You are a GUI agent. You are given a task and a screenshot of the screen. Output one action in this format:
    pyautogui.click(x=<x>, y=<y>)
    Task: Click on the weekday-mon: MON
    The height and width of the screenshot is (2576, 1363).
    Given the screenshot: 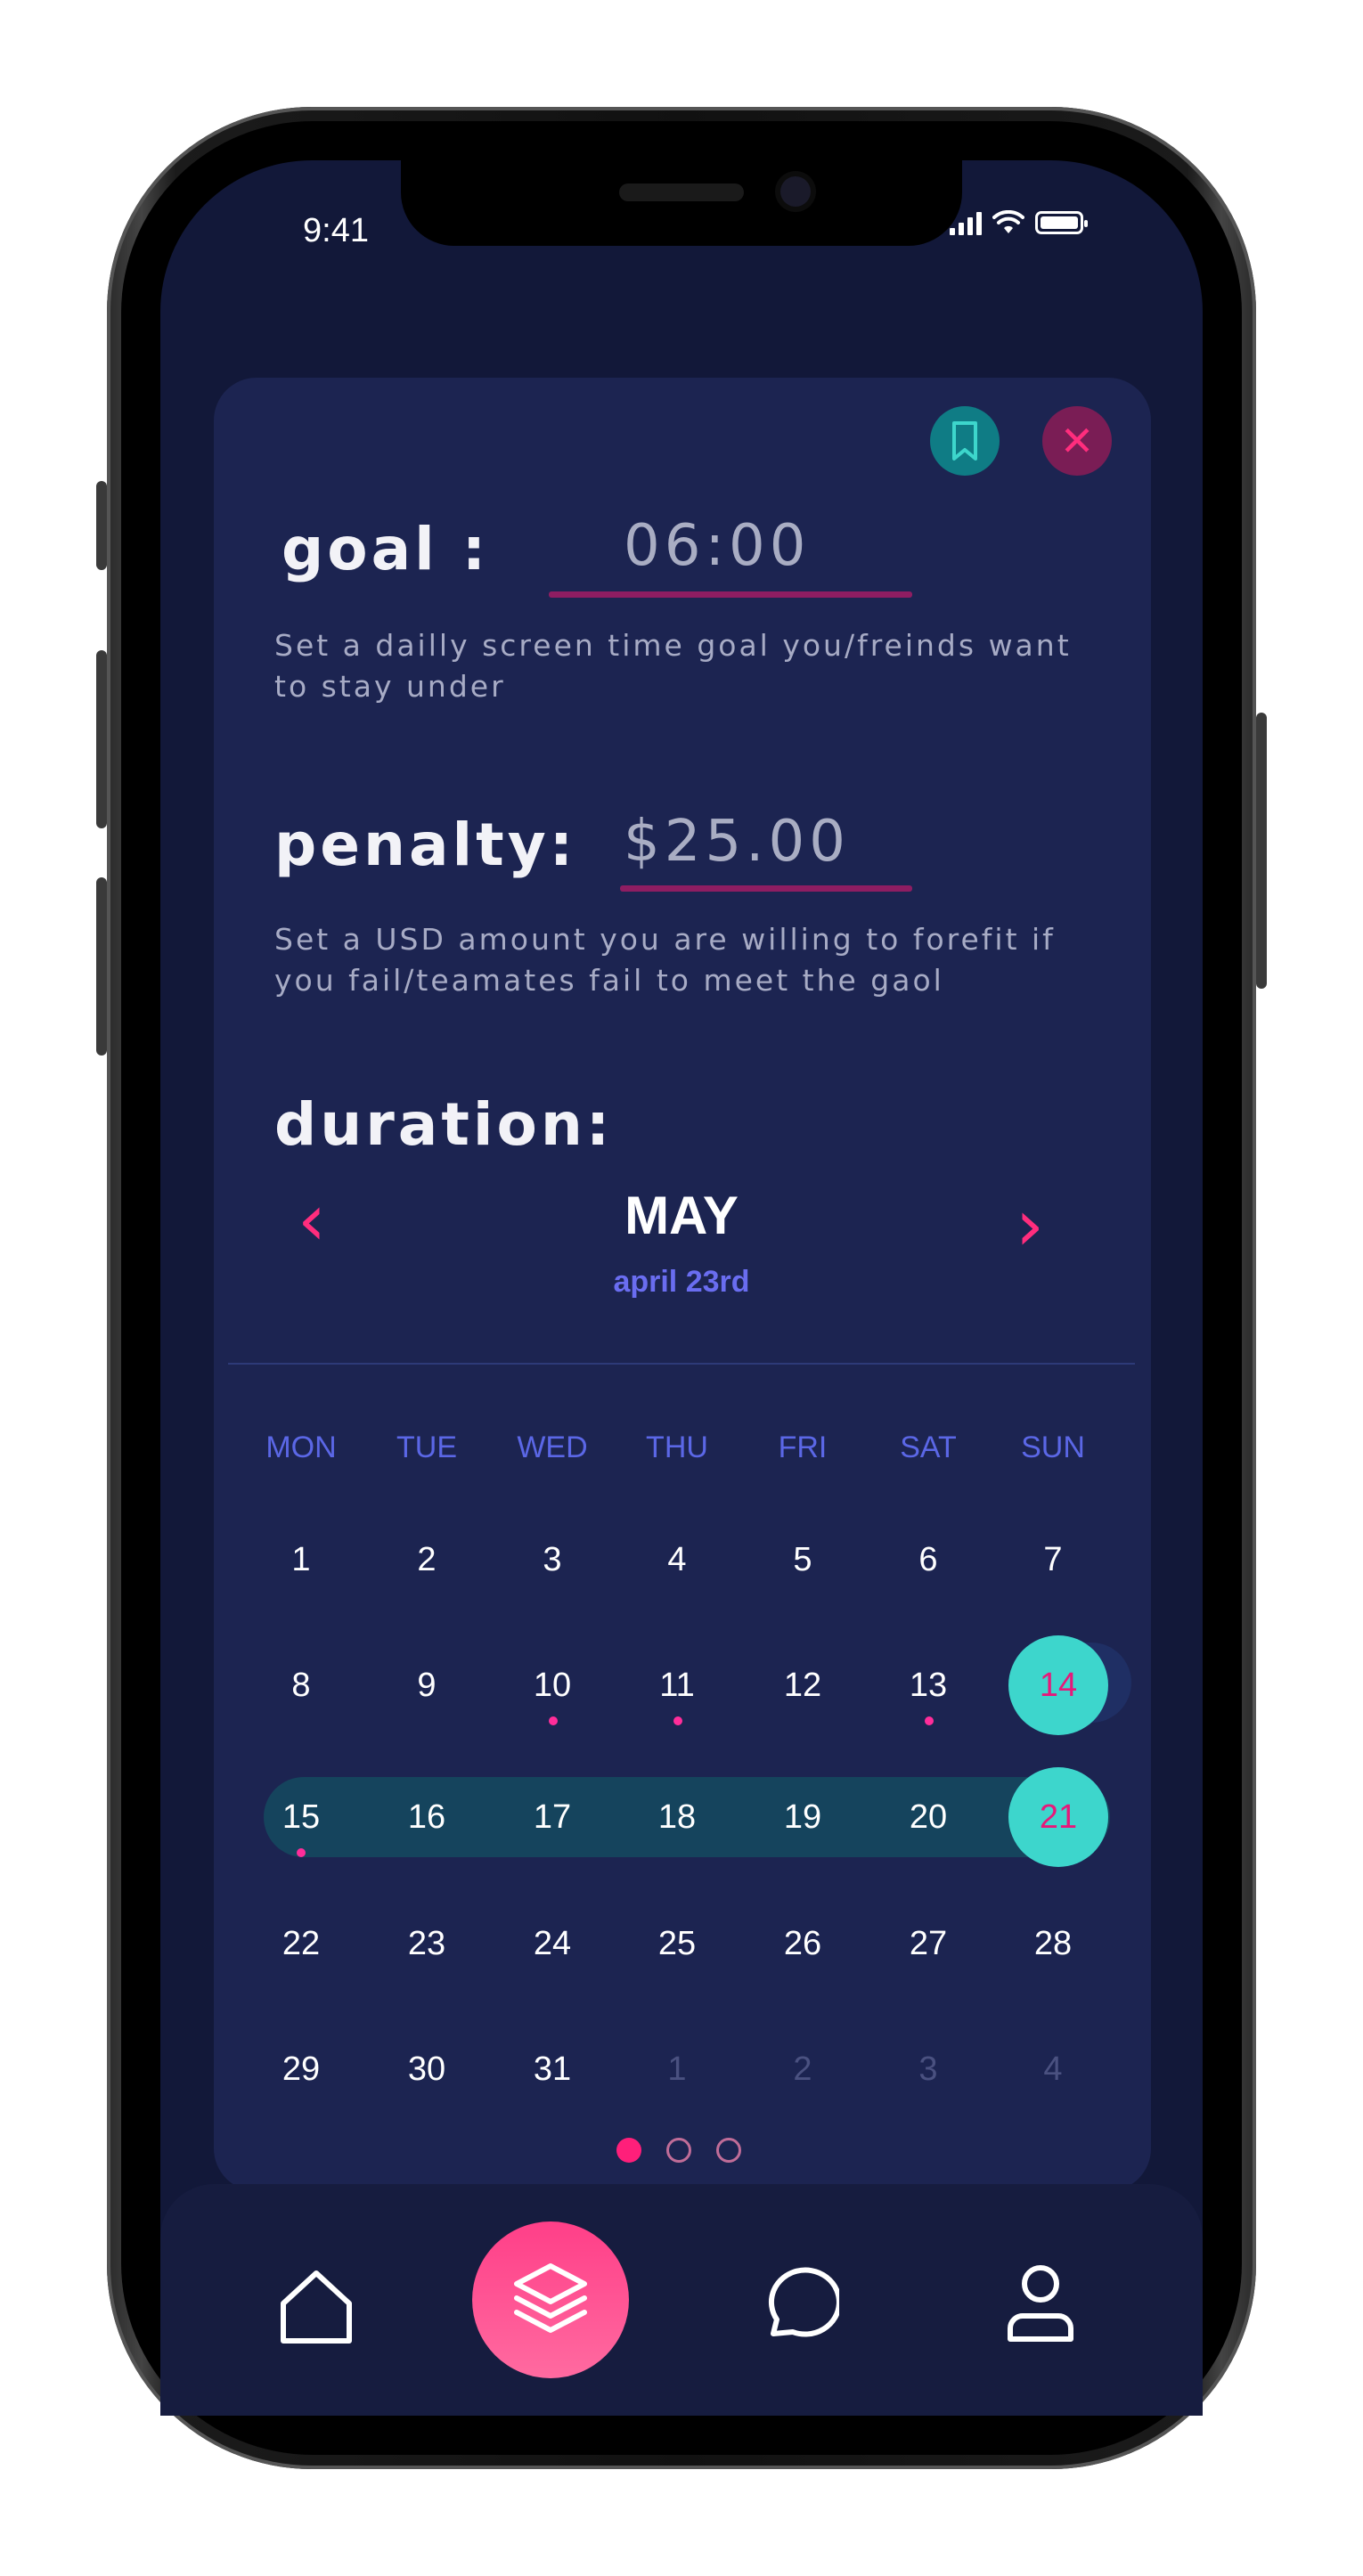 What is the action you would take?
    pyautogui.click(x=301, y=1448)
    